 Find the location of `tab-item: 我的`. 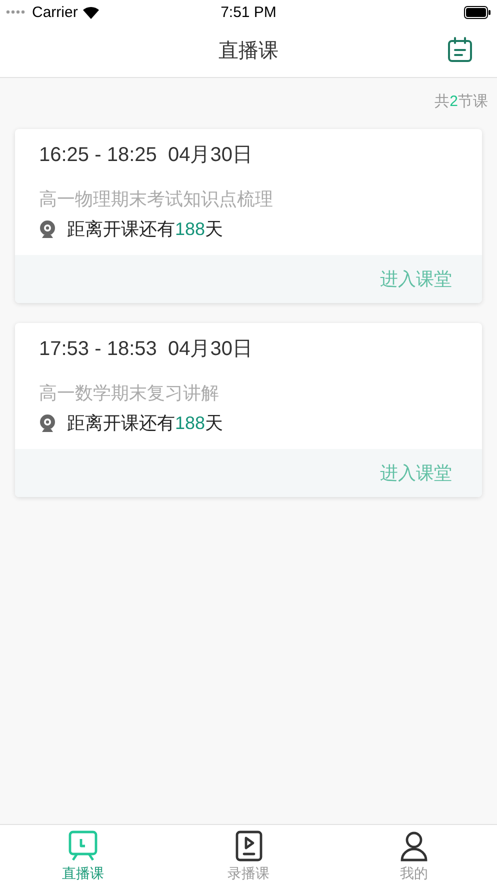

tab-item: 我的 is located at coordinates (414, 854).